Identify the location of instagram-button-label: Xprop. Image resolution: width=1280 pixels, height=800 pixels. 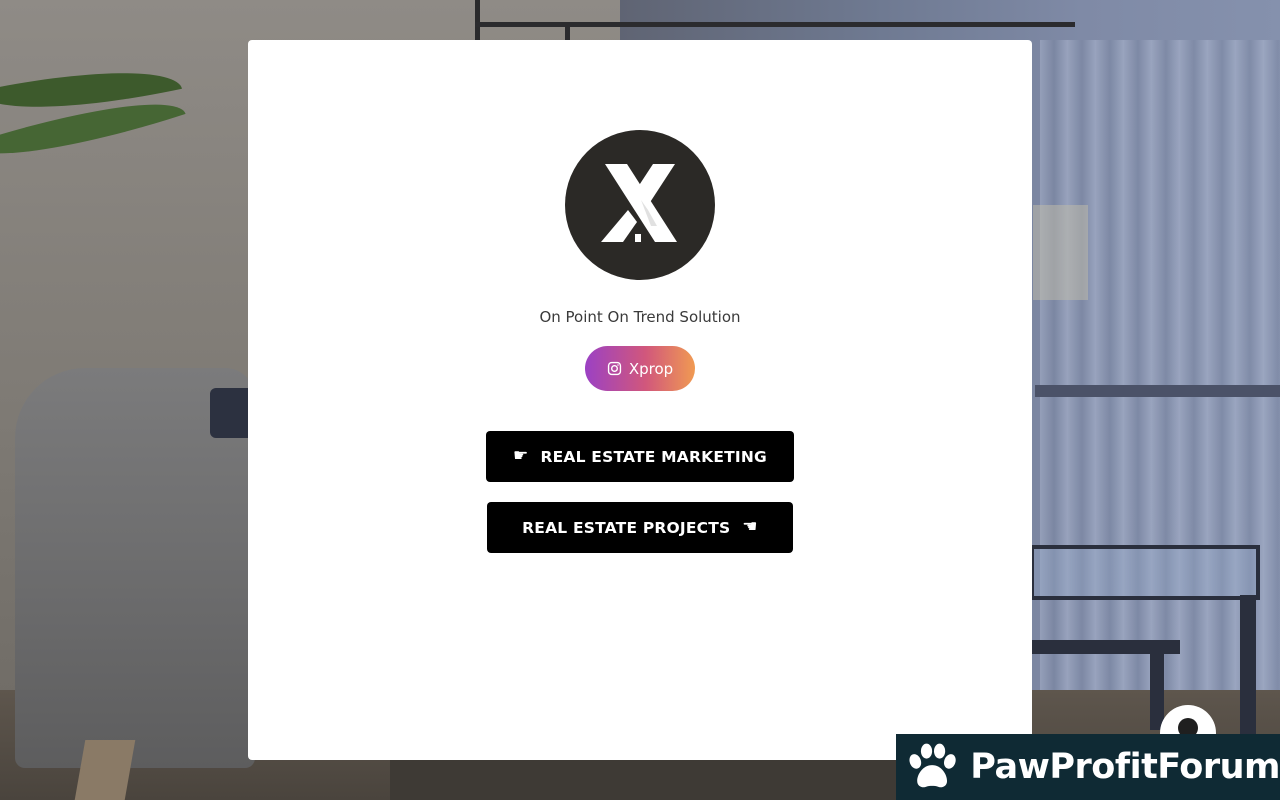
(651, 368).